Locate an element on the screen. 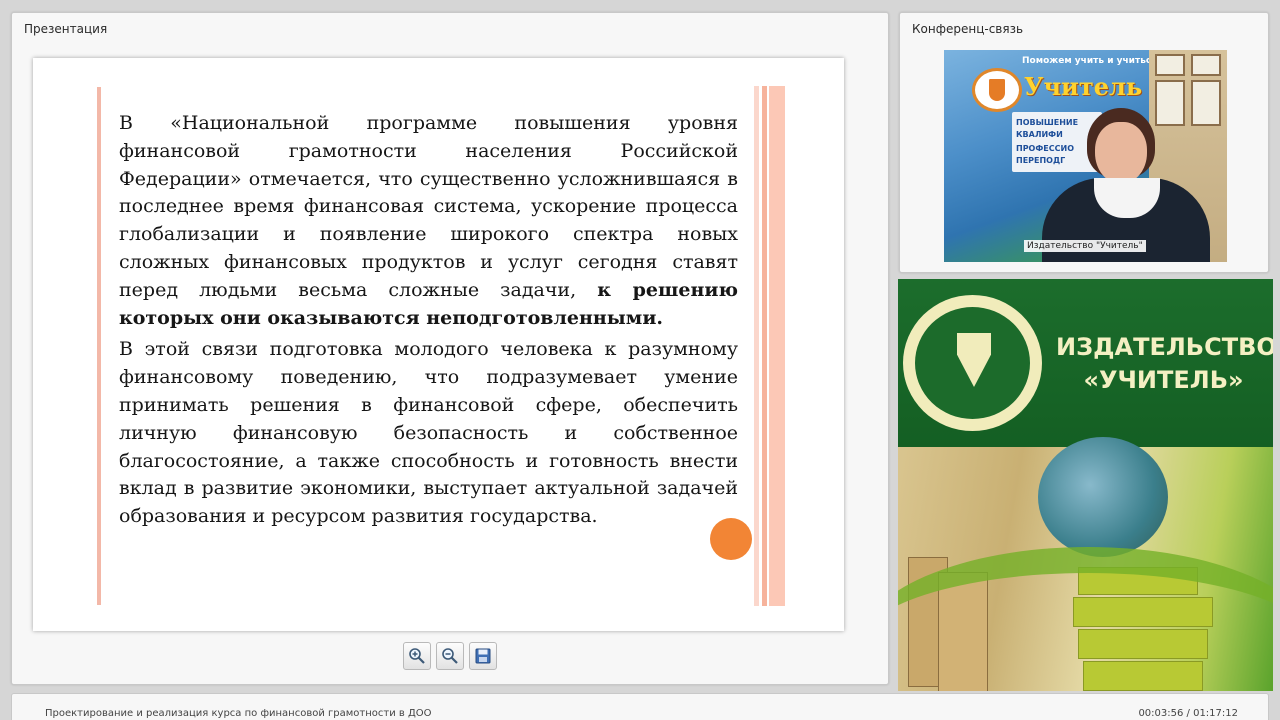 The image size is (1280, 720). video-background-item: ПЕРЕПОДГ is located at coordinates (1041, 160).